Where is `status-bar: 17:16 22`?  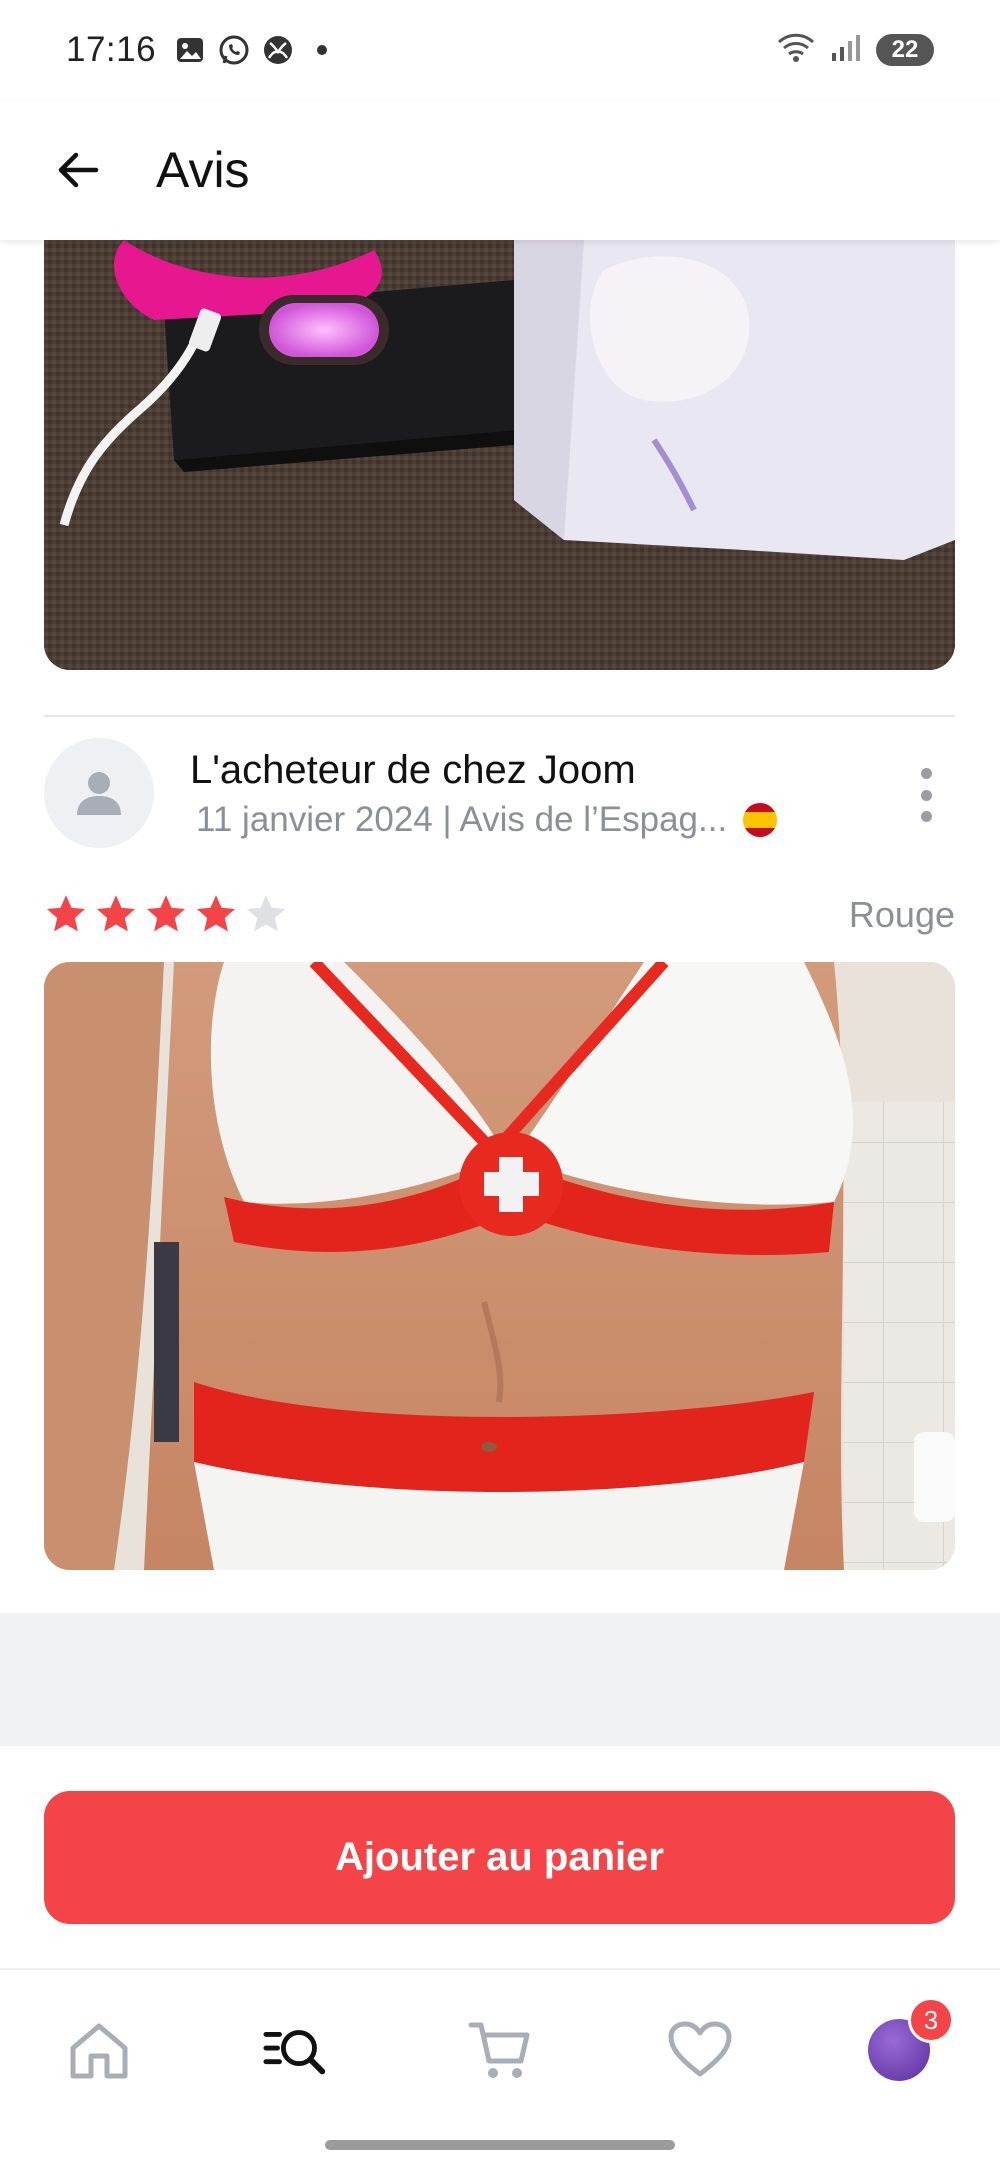
status-bar: 17:16 22 is located at coordinates (500, 50).